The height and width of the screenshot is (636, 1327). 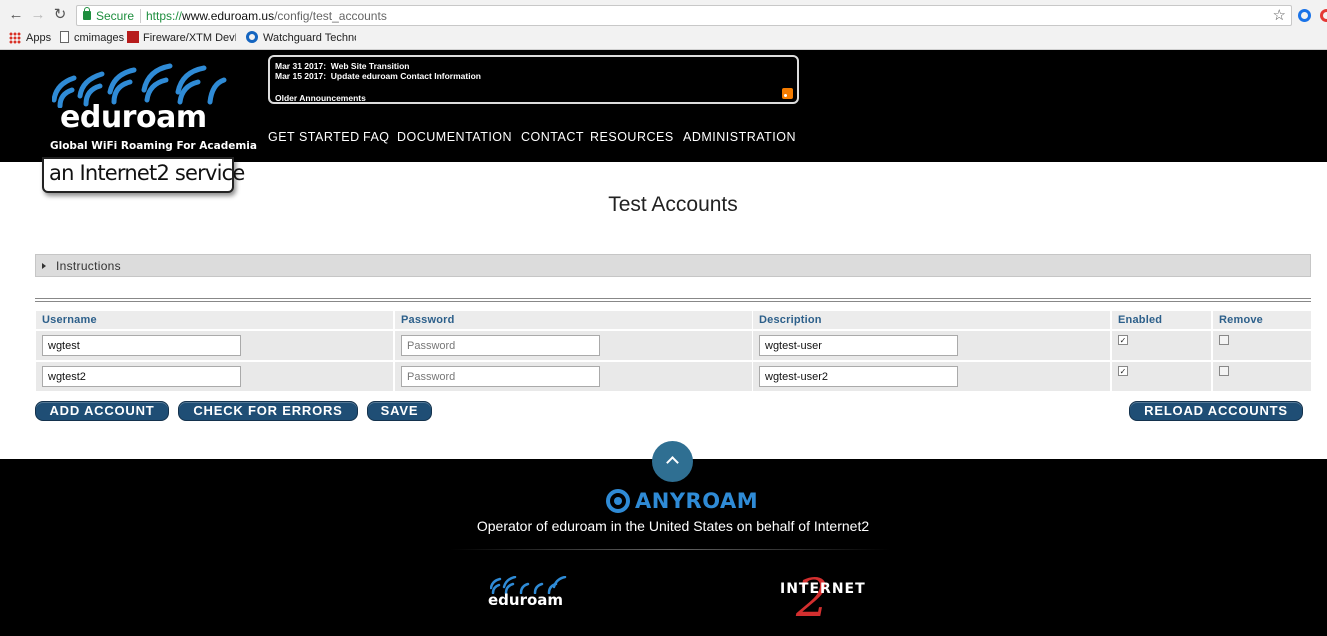 I want to click on nav-get-started: GET STARTED, so click(x=314, y=137).